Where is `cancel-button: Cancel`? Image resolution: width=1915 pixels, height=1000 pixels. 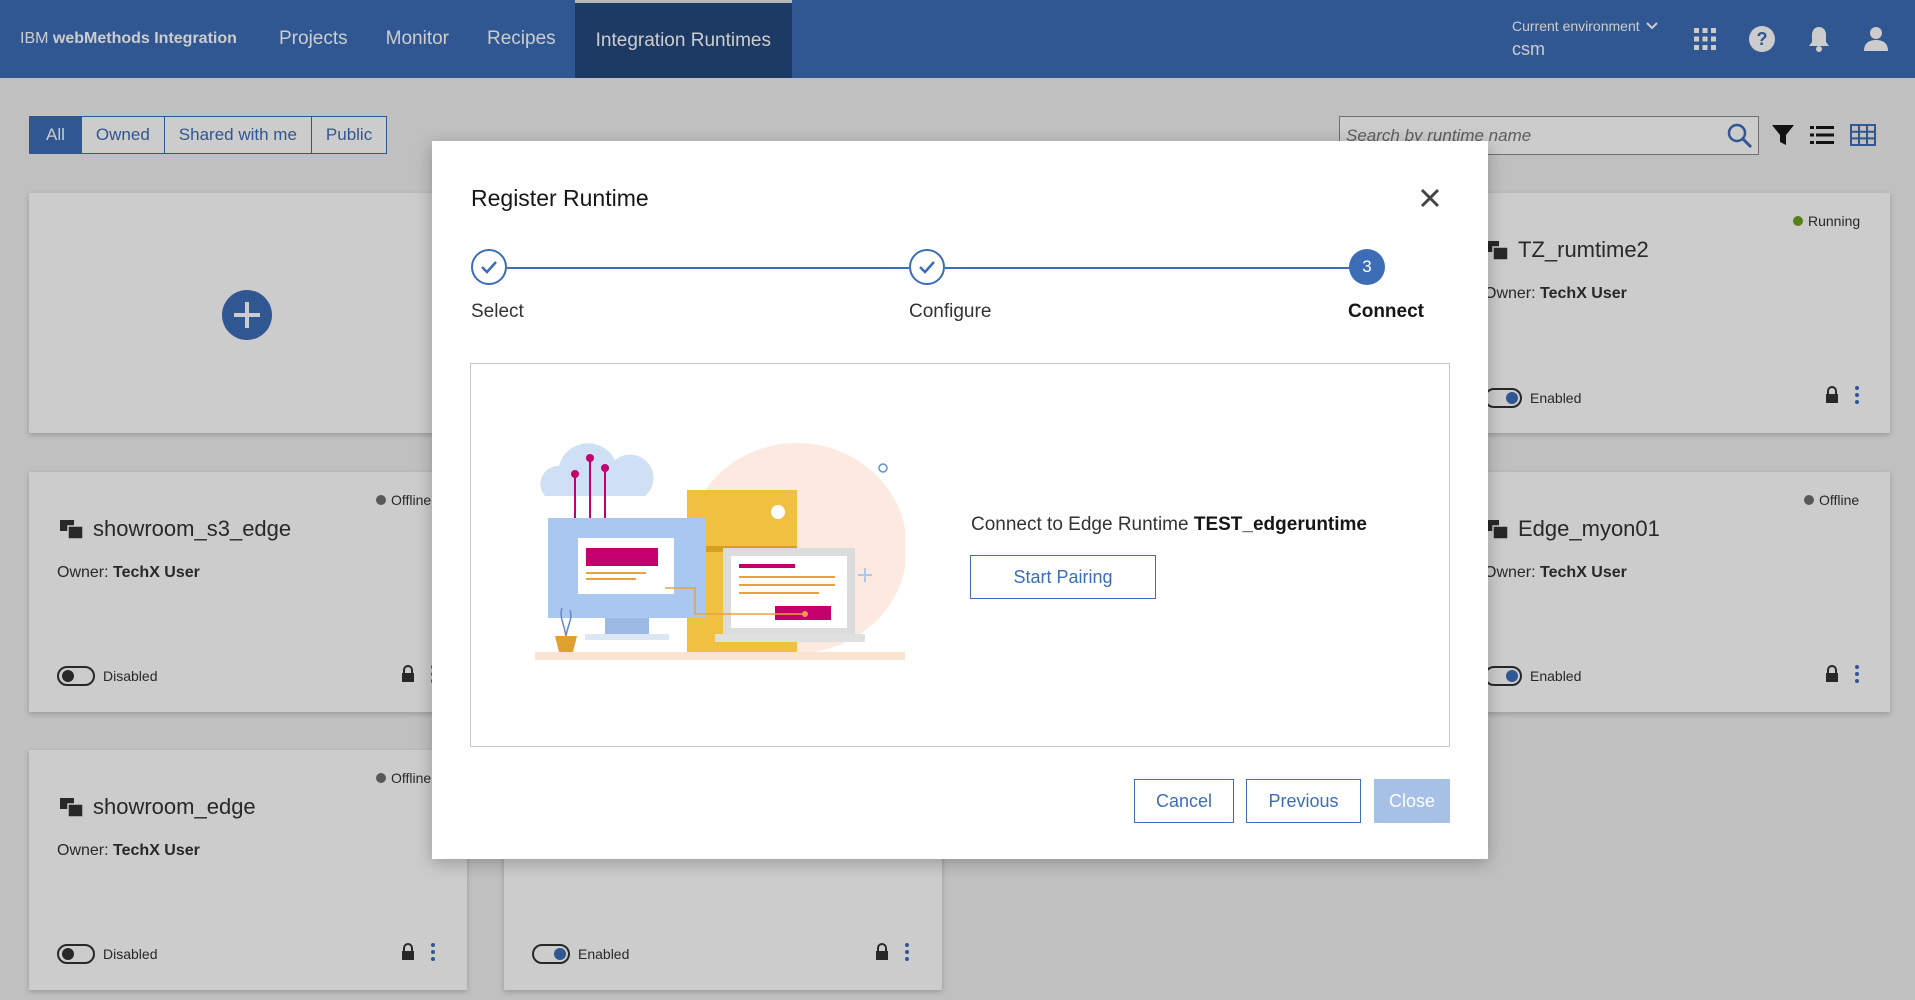
cancel-button: Cancel is located at coordinates (1184, 801).